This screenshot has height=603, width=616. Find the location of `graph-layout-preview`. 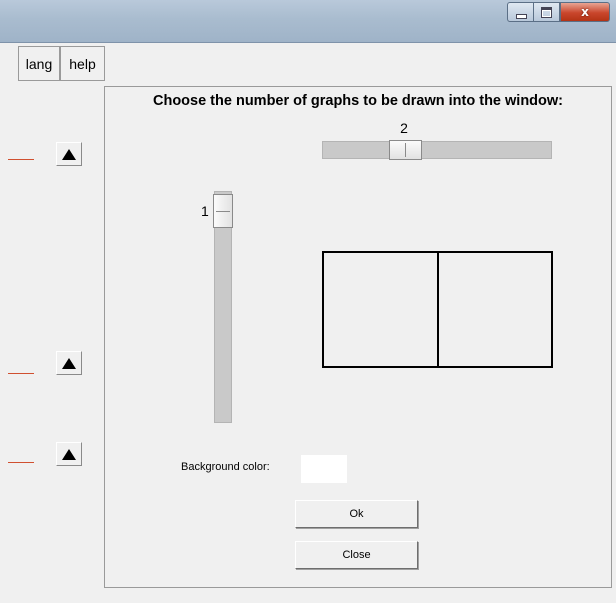

graph-layout-preview is located at coordinates (437, 309).